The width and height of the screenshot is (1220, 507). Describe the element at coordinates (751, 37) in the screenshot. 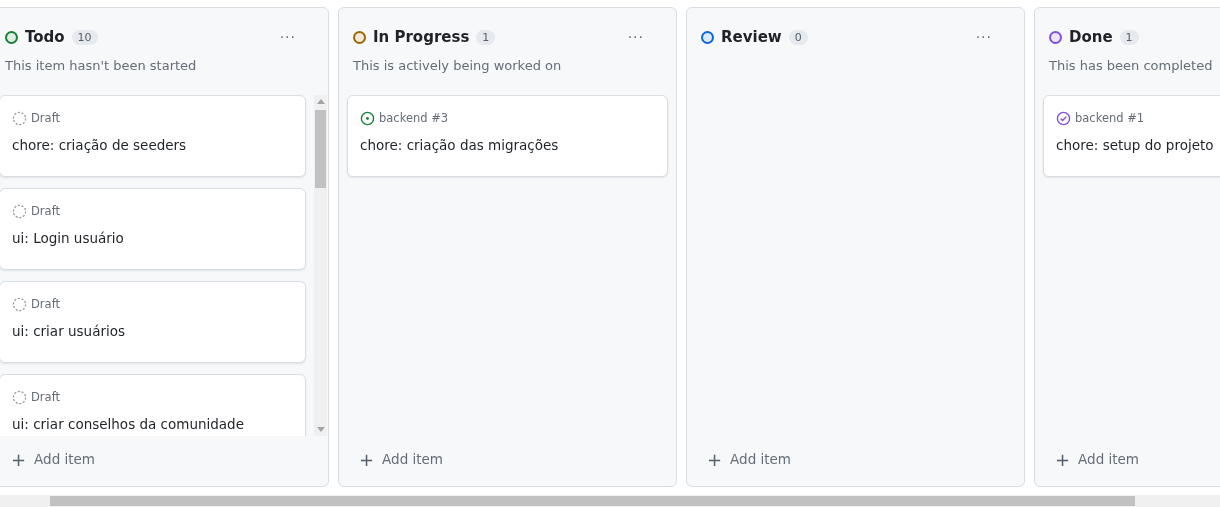

I see `column-title: Review` at that location.